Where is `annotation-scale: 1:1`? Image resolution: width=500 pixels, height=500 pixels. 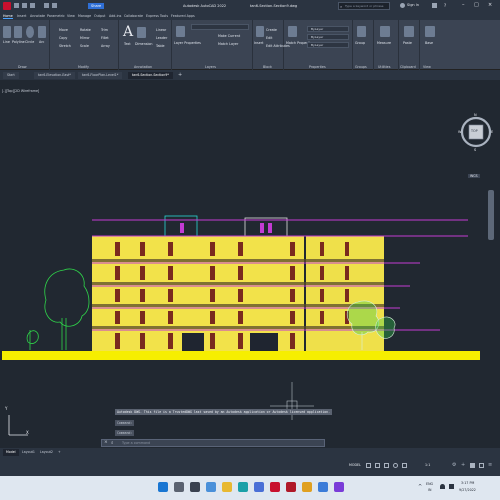 annotation-scale: 1:1 is located at coordinates (427, 465).